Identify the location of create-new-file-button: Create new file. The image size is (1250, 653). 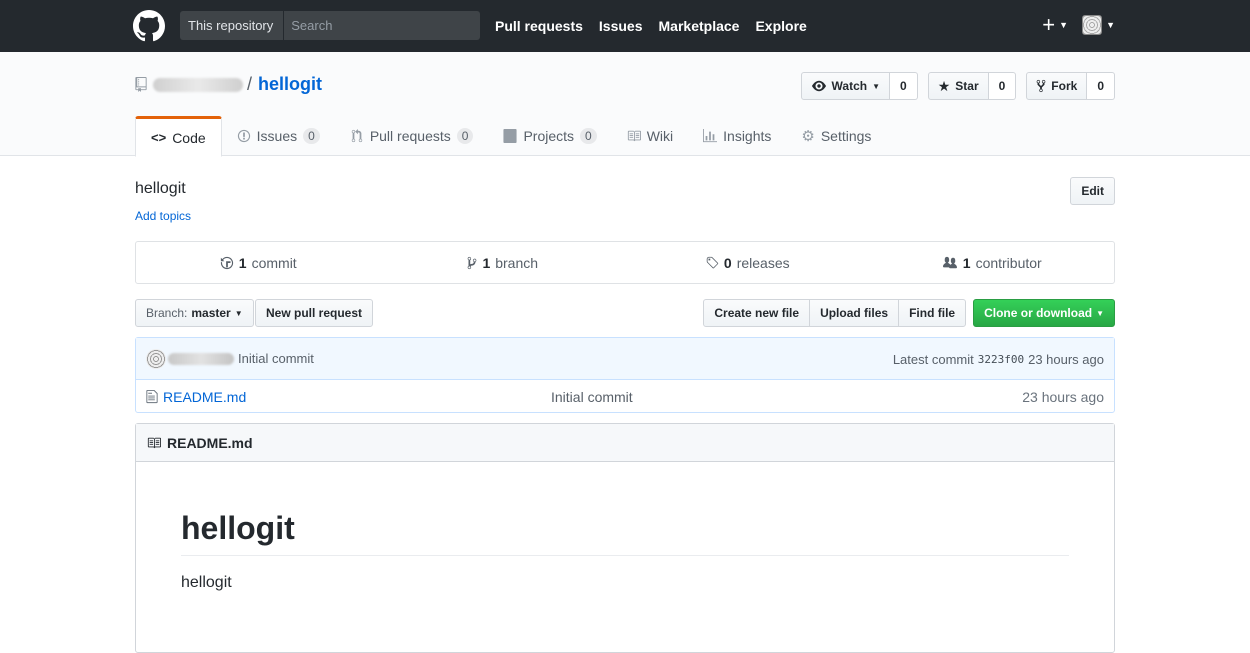
(757, 313).